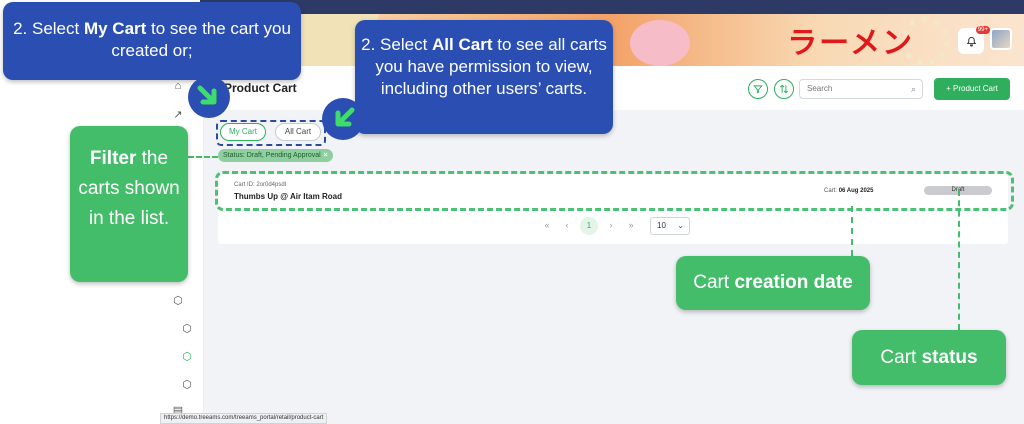  What do you see at coordinates (612, 7) in the screenshot?
I see `banner-stripe` at bounding box center [612, 7].